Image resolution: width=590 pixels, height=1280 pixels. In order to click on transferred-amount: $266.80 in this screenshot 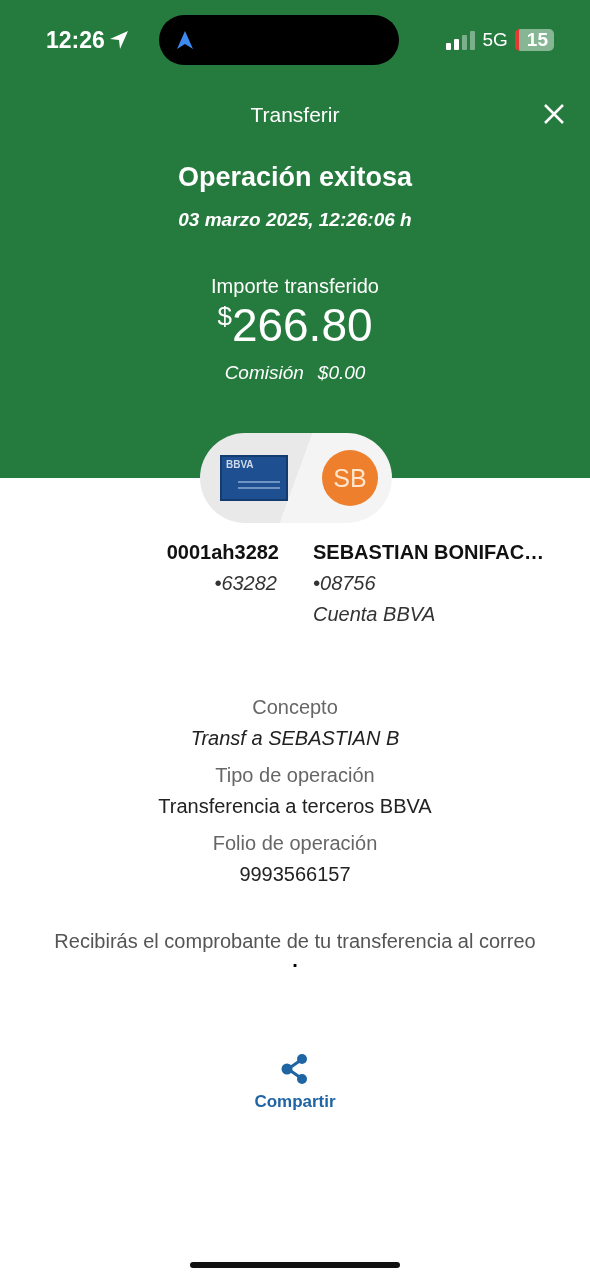, I will do `click(295, 325)`.